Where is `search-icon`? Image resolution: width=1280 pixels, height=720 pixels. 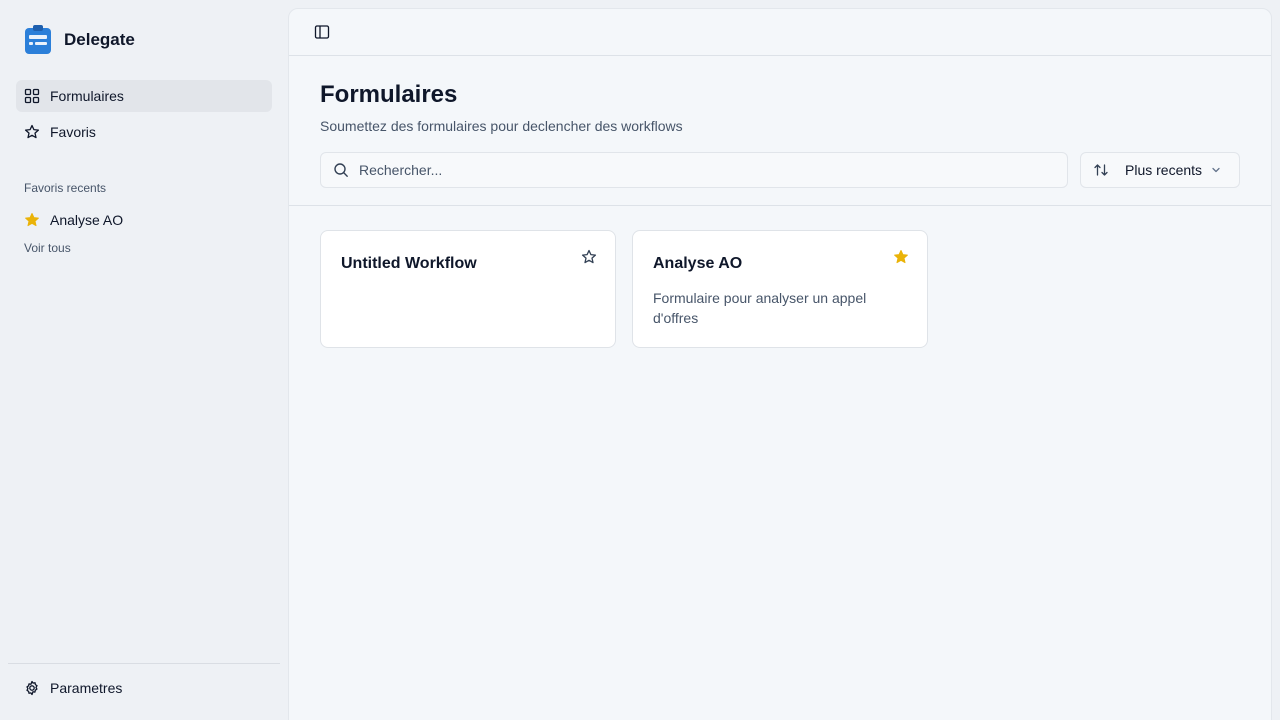 search-icon is located at coordinates (341, 170).